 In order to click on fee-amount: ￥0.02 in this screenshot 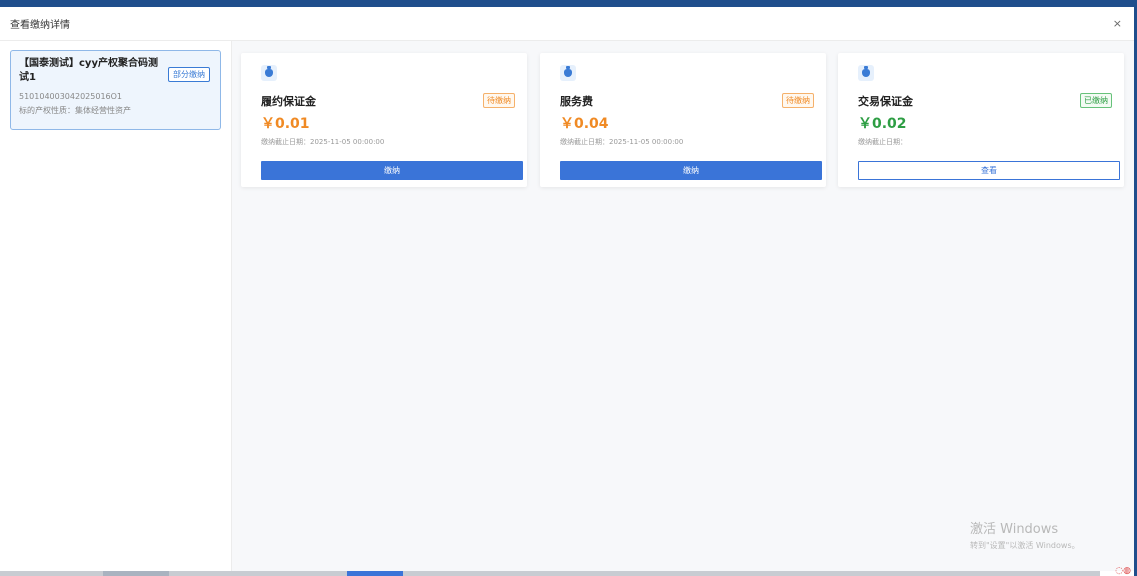, I will do `click(882, 124)`.